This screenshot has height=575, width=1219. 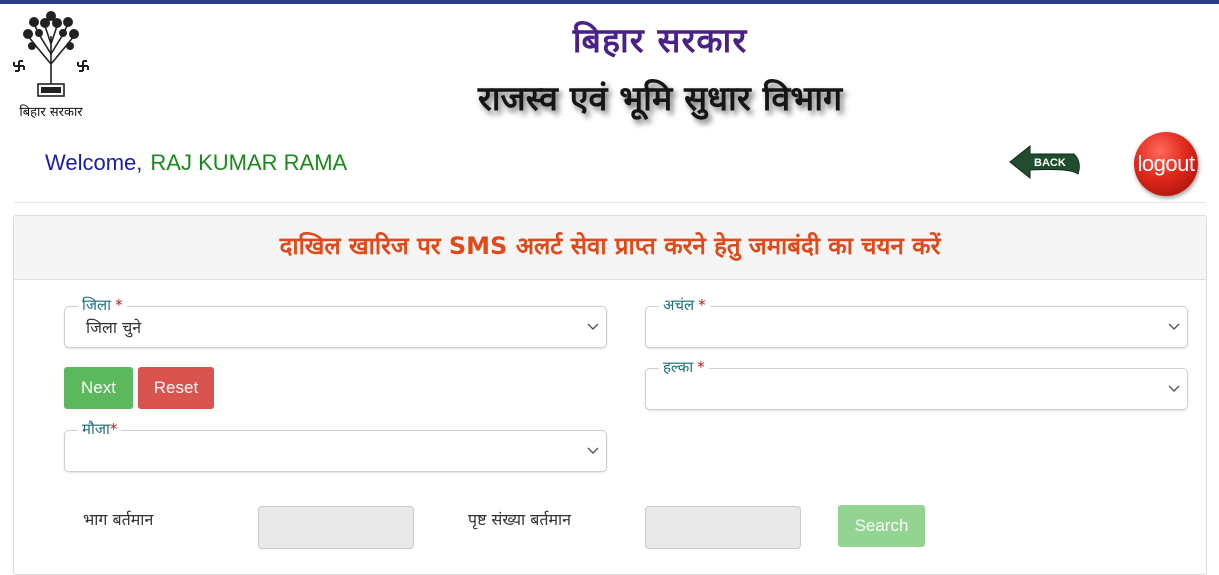 I want to click on mauja-label: मौजा*, so click(x=100, y=429).